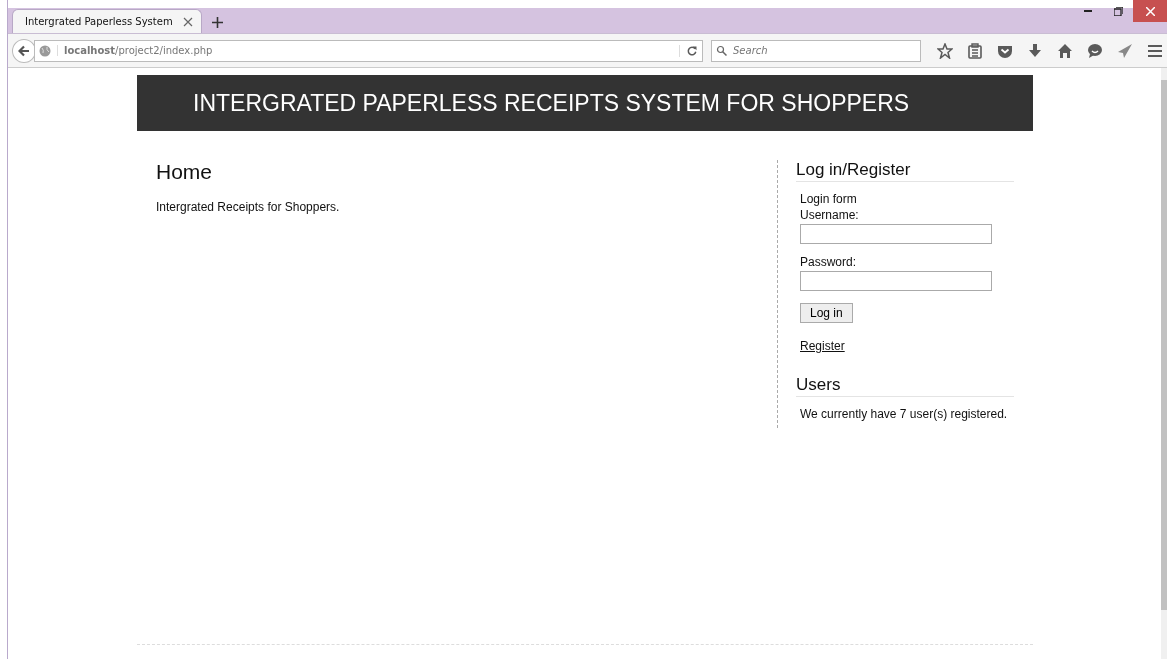 The image size is (1167, 659). I want to click on login-heading: Log in/Register, so click(905, 171).